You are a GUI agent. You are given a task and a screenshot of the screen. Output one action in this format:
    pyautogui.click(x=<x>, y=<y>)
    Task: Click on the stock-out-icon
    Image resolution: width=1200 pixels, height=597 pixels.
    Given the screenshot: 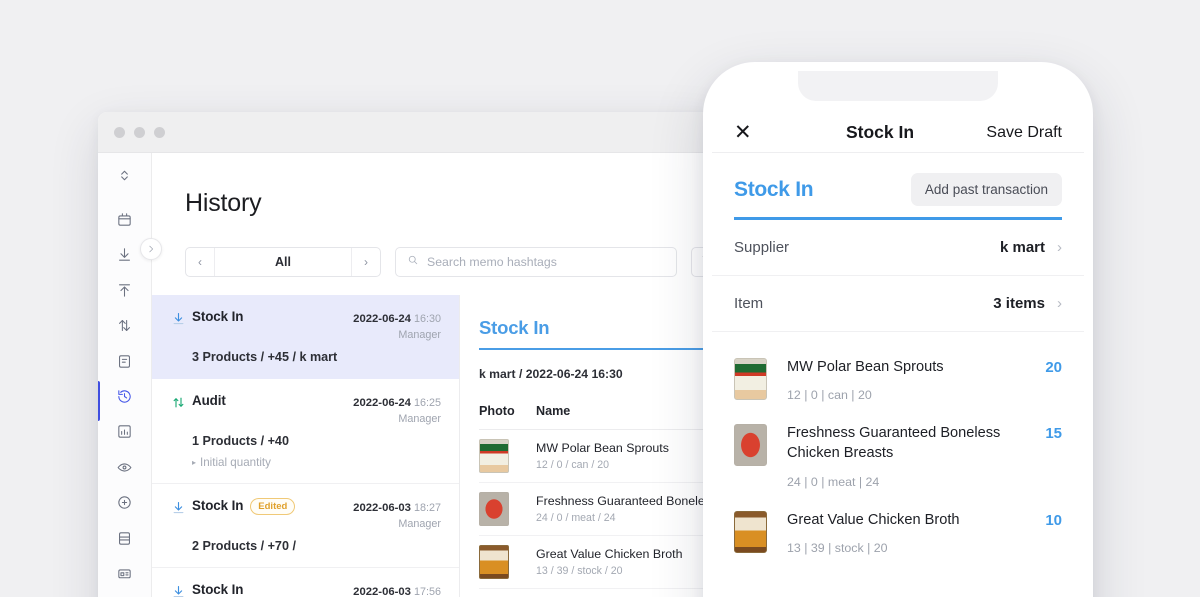 What is the action you would take?
    pyautogui.click(x=125, y=290)
    